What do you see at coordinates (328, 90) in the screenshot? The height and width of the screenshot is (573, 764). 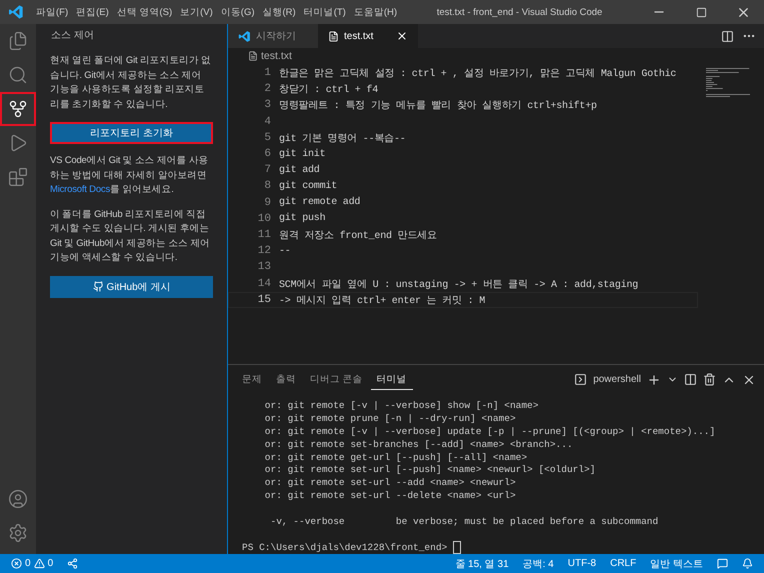 I see `code-text: 창닫기 : ctrl + f4` at bounding box center [328, 90].